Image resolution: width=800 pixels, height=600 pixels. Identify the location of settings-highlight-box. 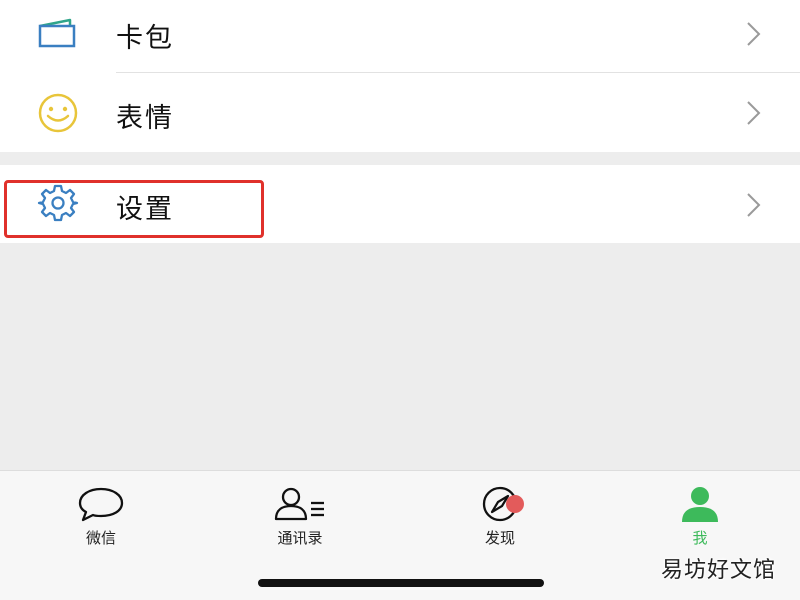
(134, 209).